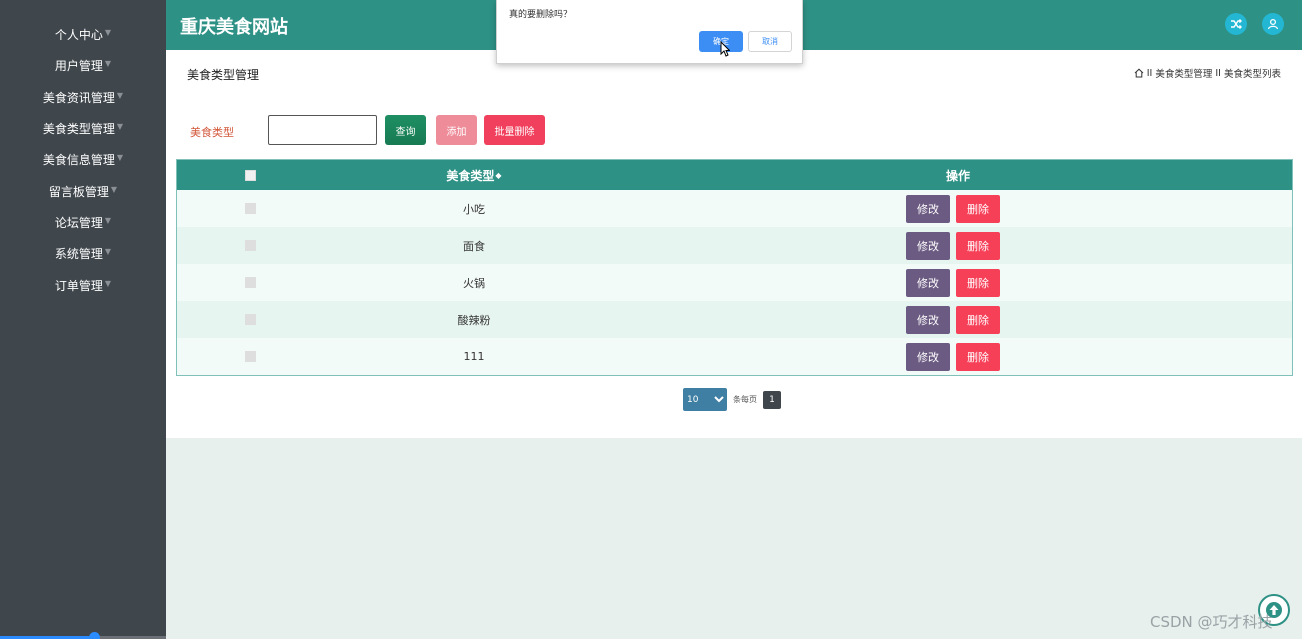  Describe the element at coordinates (745, 399) in the screenshot. I see `per-page-label: 条每页` at that location.